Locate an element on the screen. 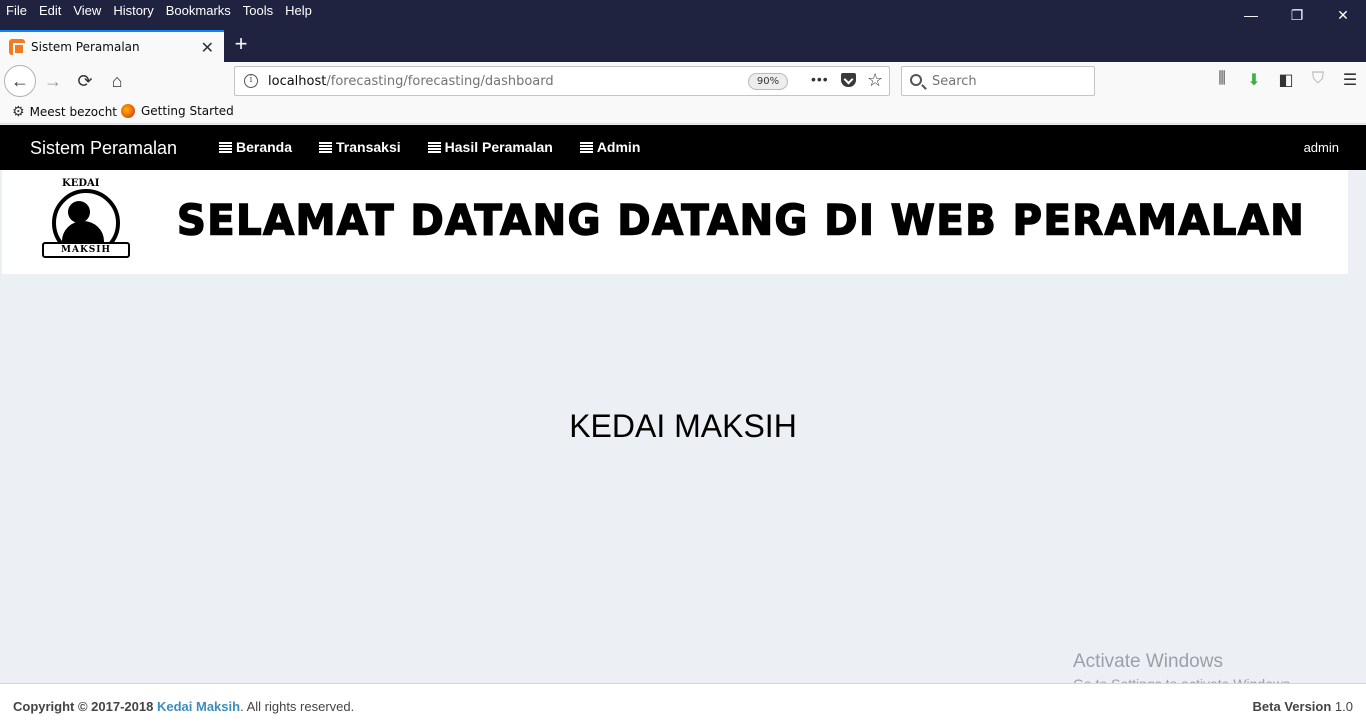 The width and height of the screenshot is (1366, 728). tab-title: Sistem Peramalan is located at coordinates (85, 47).